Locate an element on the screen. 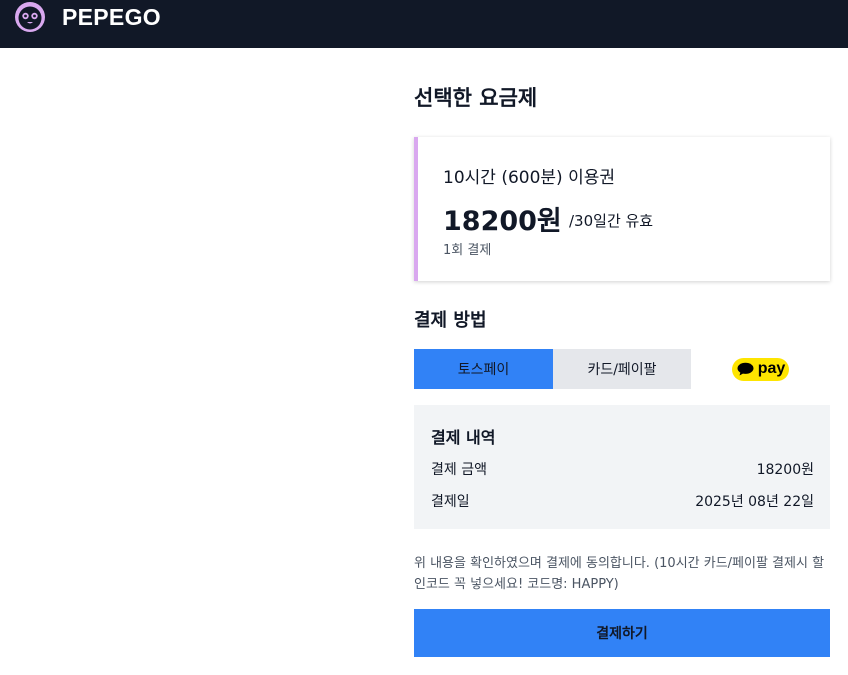 The width and height of the screenshot is (848, 675). payment-date-label: 결제일 is located at coordinates (450, 502).